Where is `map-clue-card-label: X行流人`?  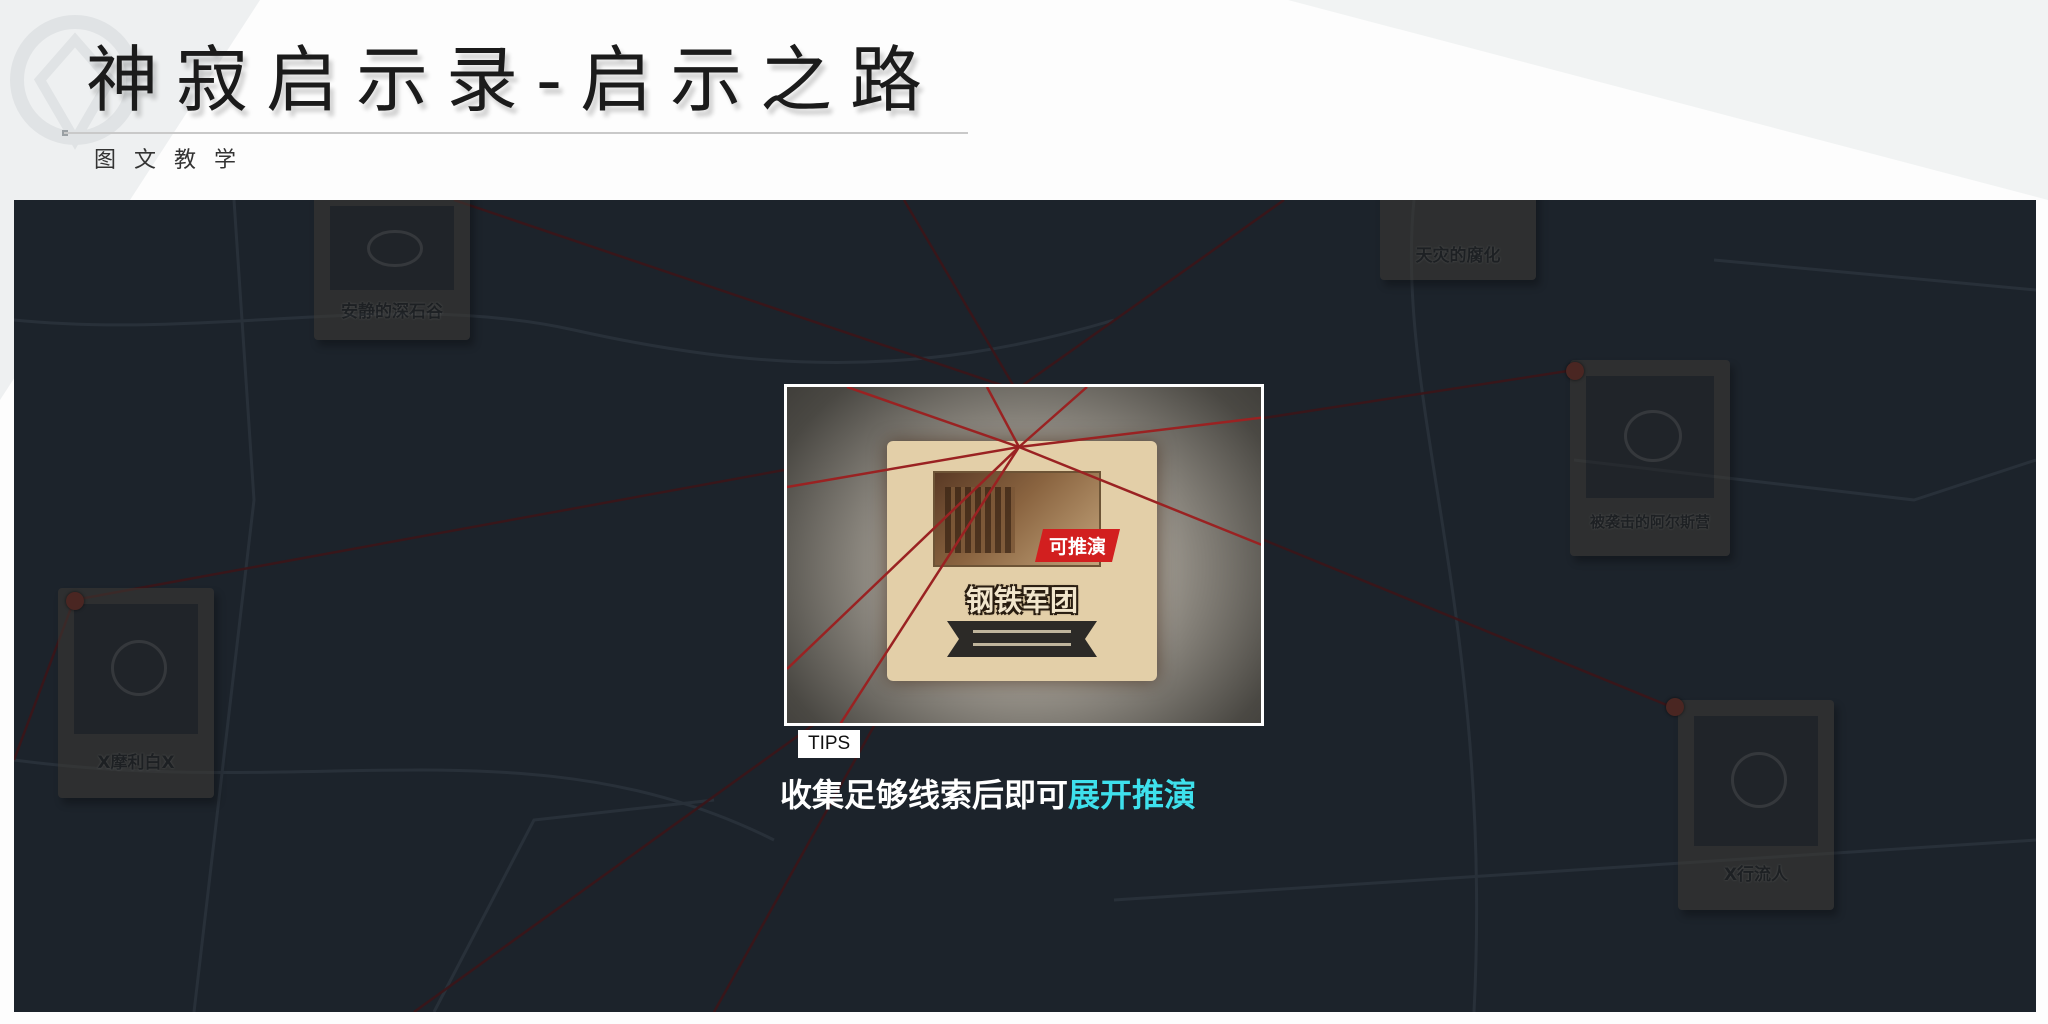
map-clue-card-label: X行流人 is located at coordinates (1756, 874).